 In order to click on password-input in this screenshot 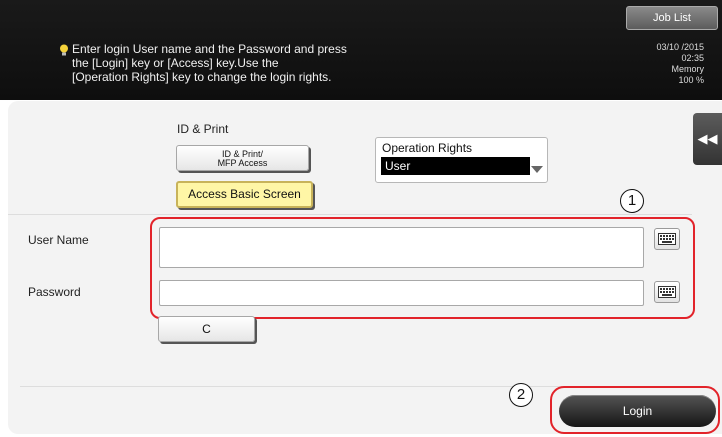, I will do `click(401, 293)`.